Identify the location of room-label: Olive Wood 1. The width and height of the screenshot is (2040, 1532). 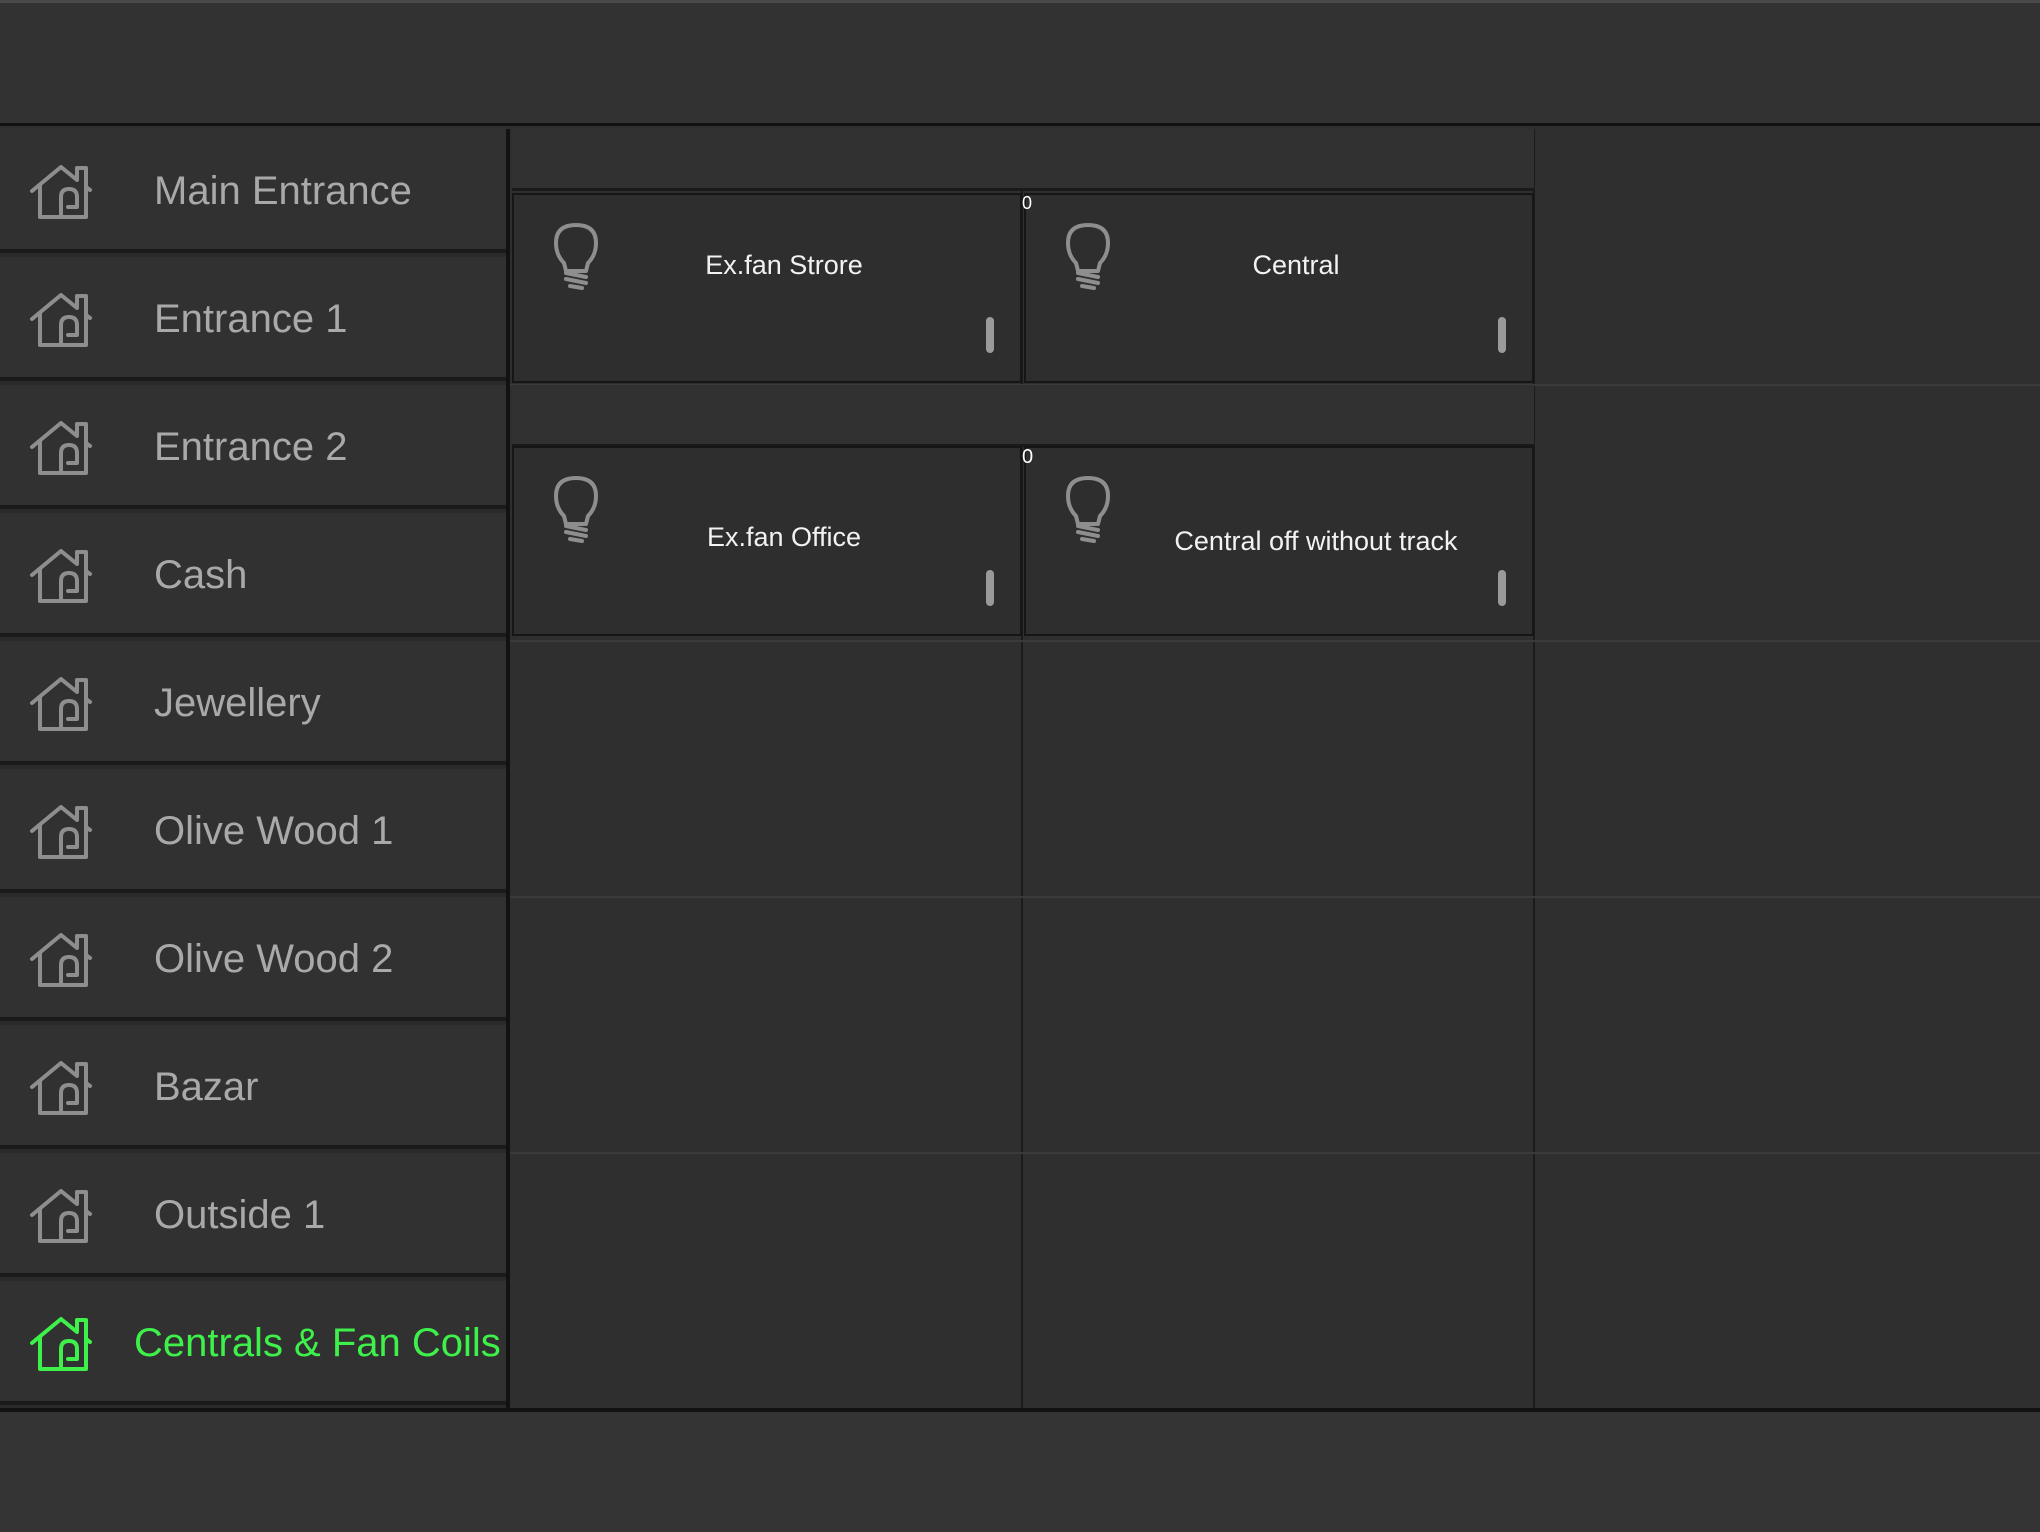
(274, 831).